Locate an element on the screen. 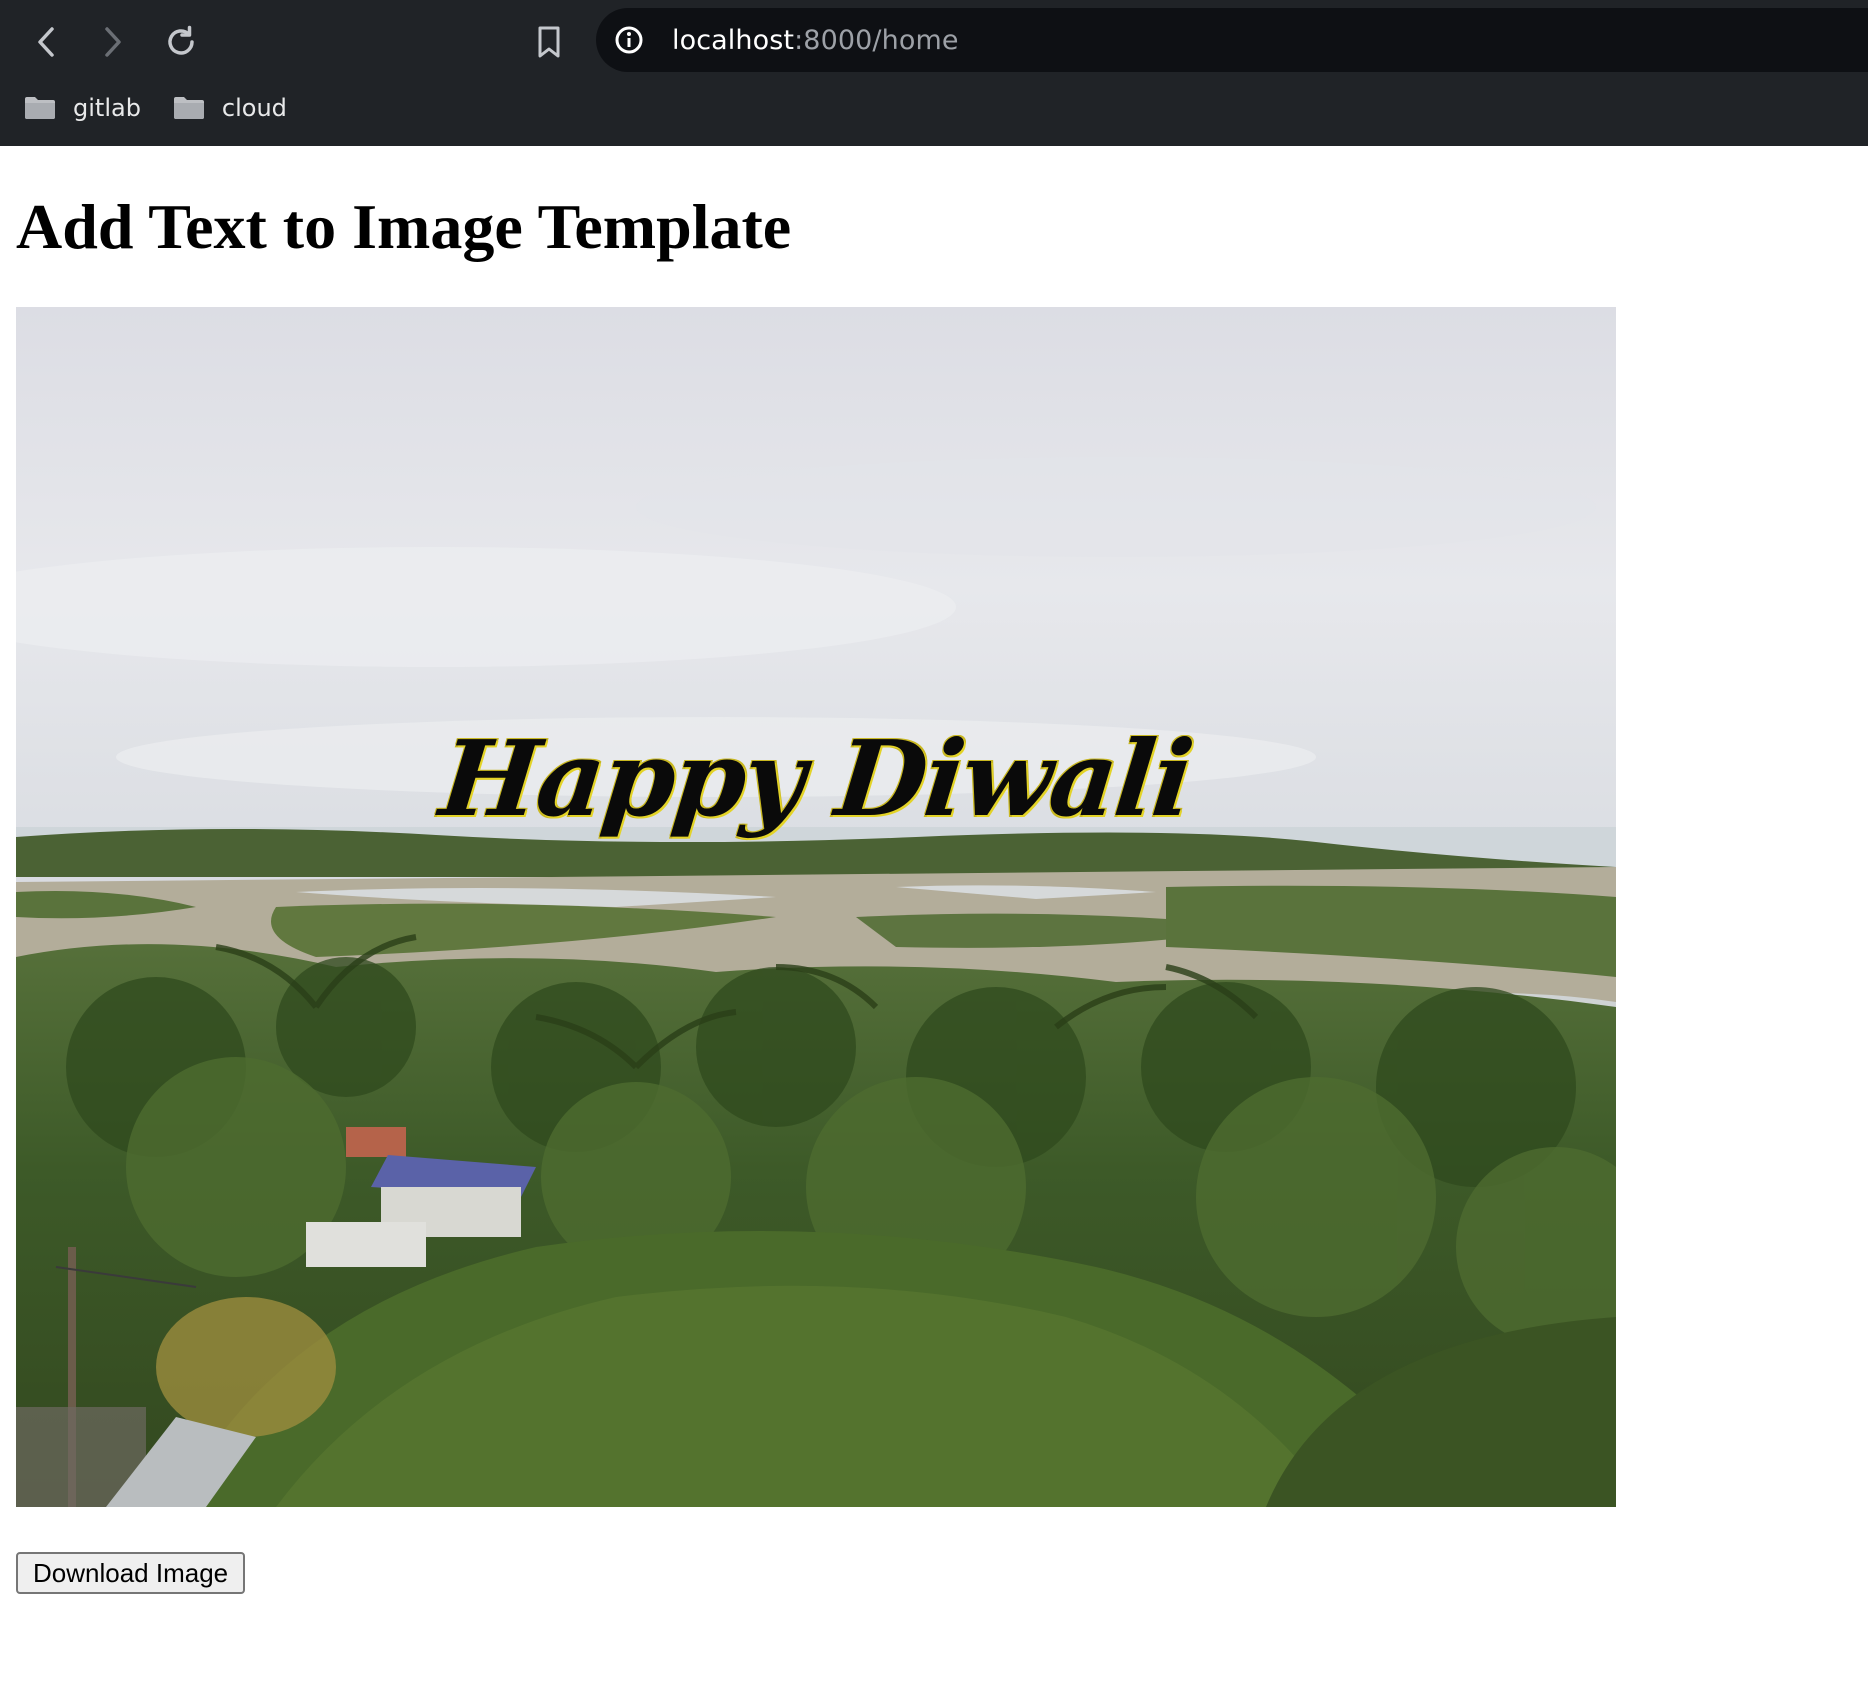 This screenshot has width=1868, height=1690. bookmark-label: cloud is located at coordinates (254, 108).